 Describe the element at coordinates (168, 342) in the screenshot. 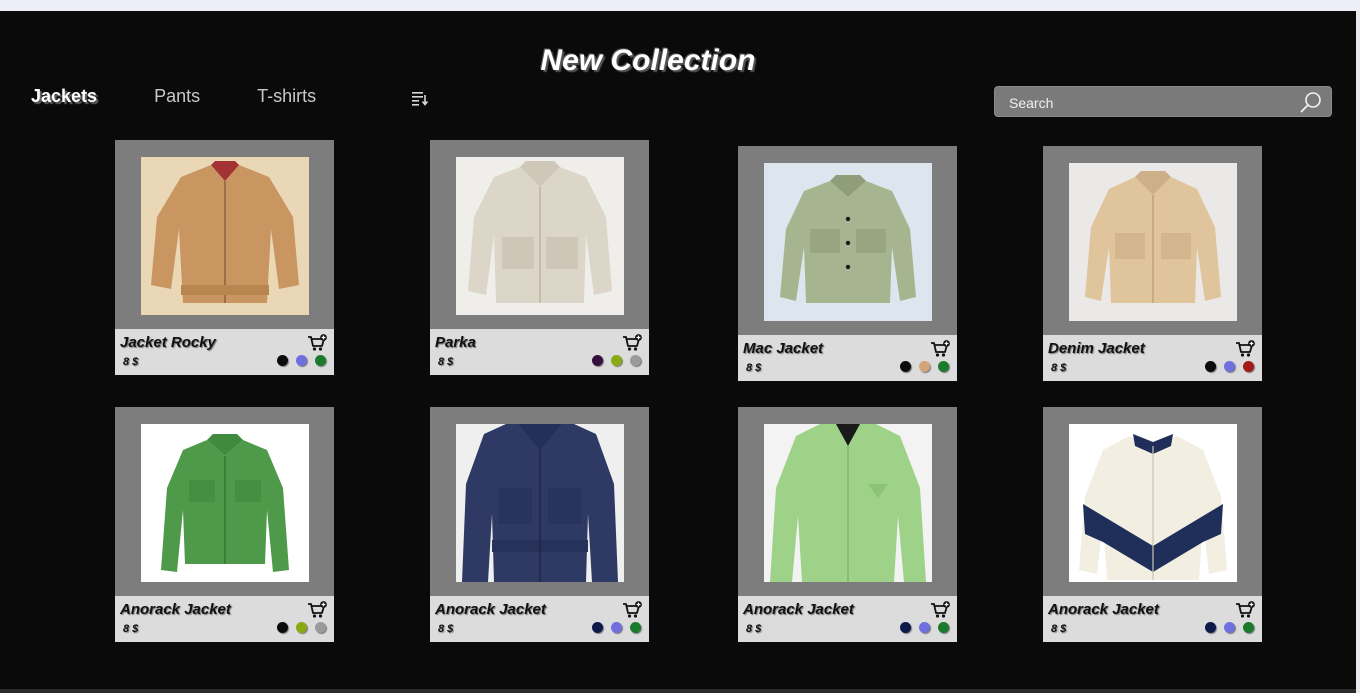

I see `product-name: Jacket Rocky` at that location.